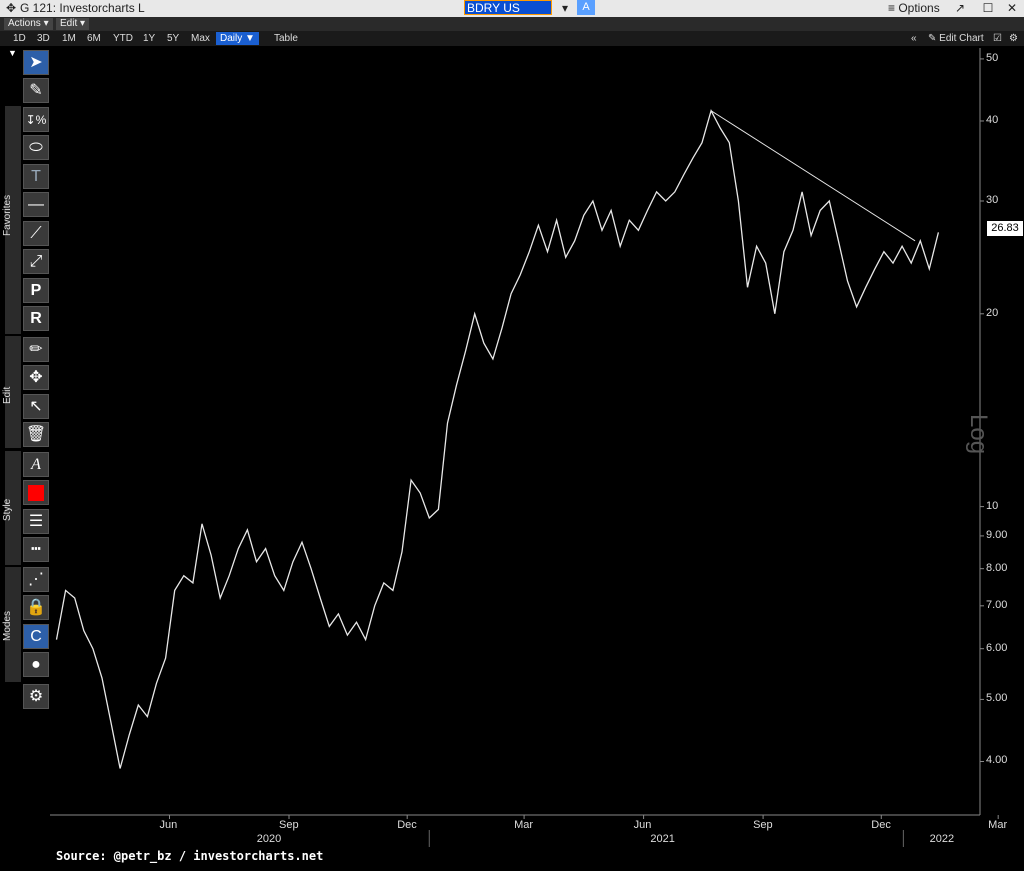  I want to click on y-tick-label: 50, so click(992, 57).